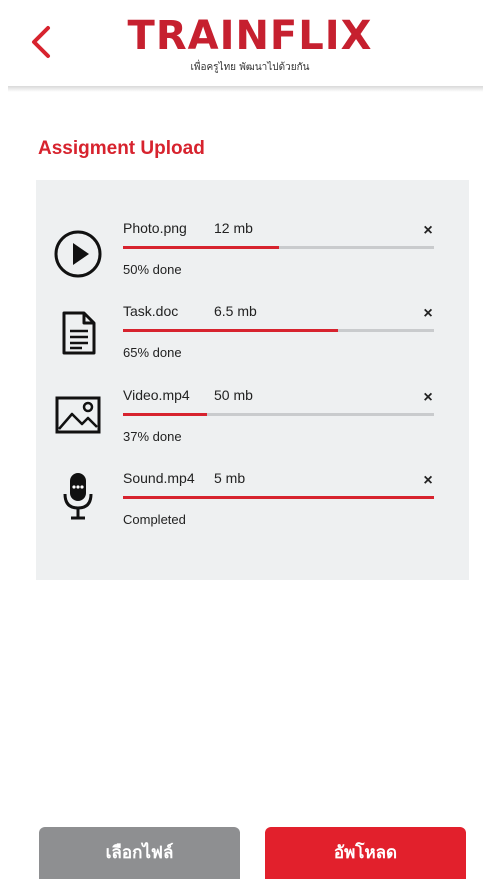 This screenshot has width=491, height=879. Describe the element at coordinates (78, 333) in the screenshot. I see `document-icon` at that location.